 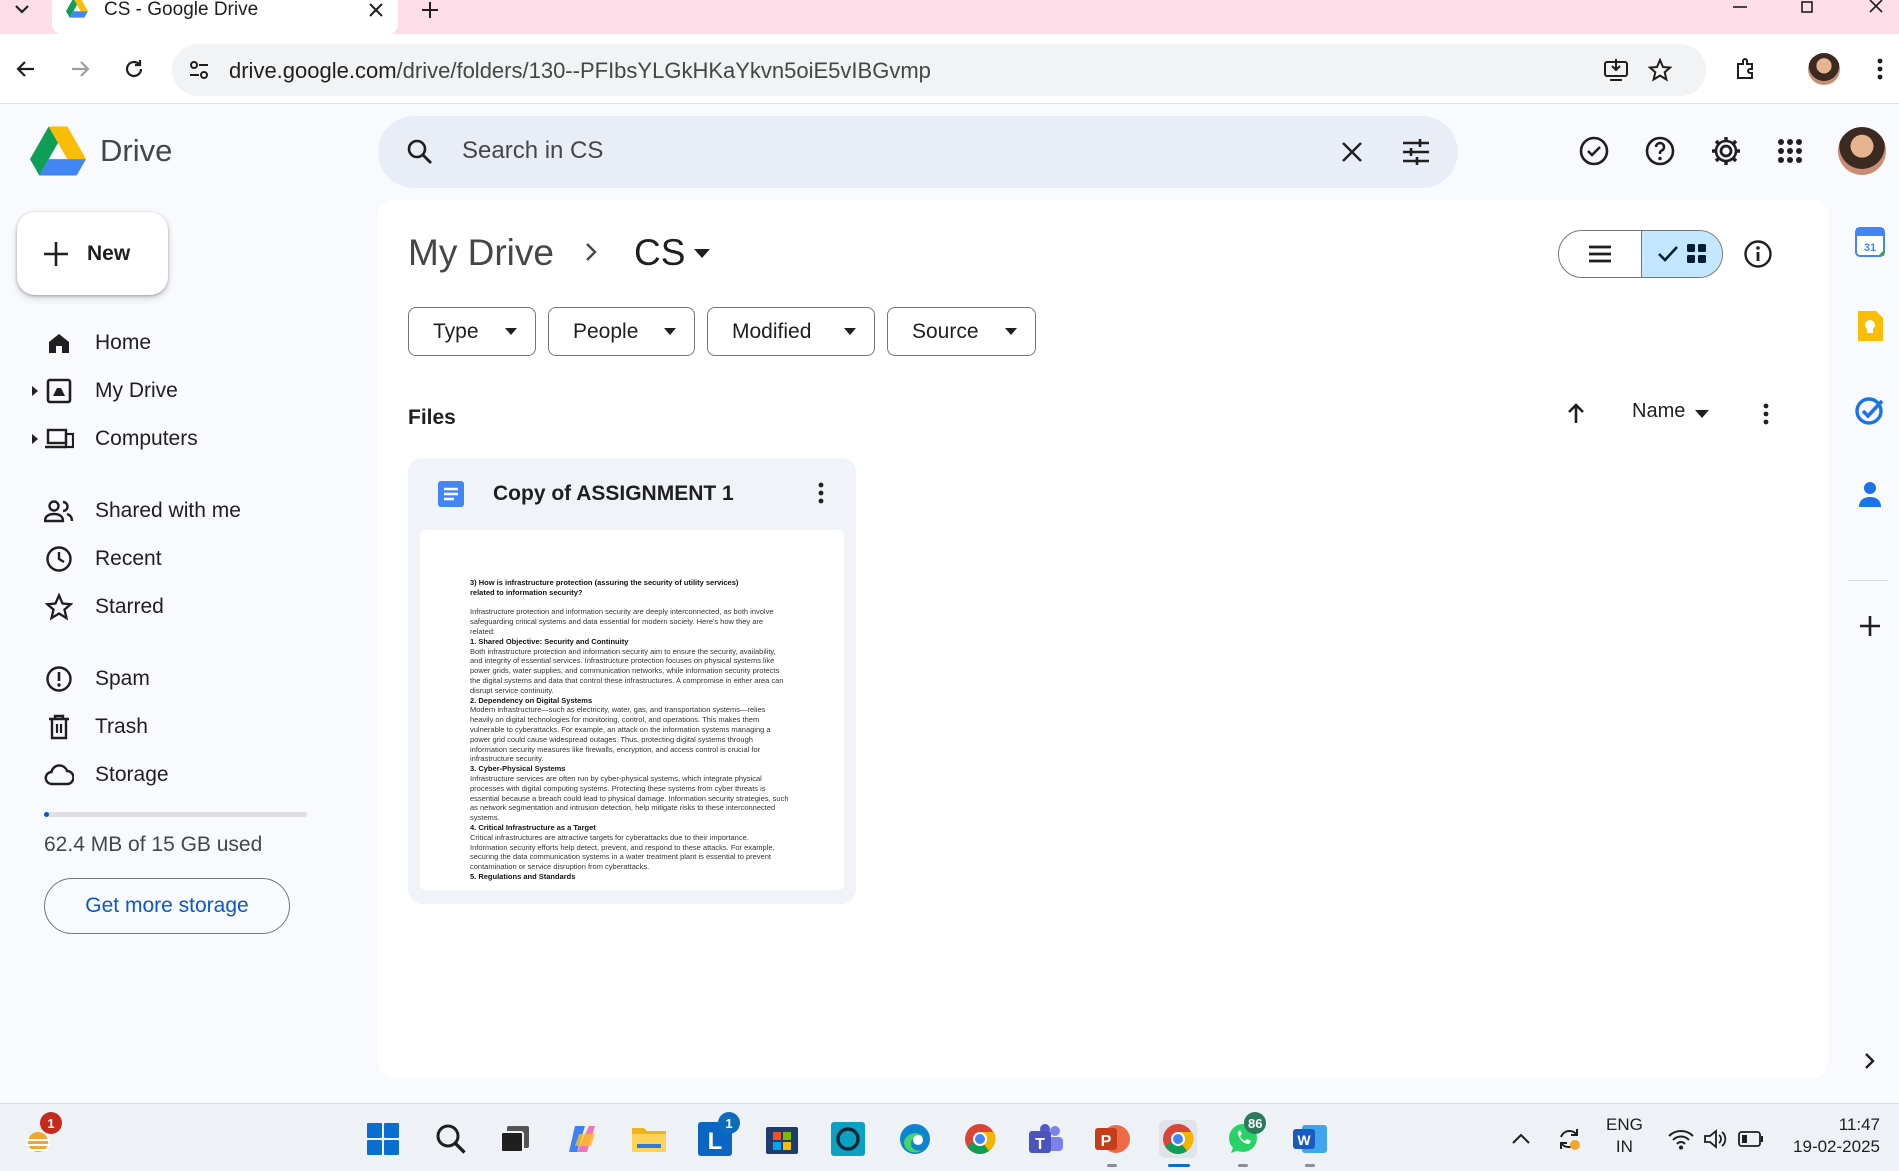 I want to click on sidebar-item-home: Home, so click(x=197, y=343).